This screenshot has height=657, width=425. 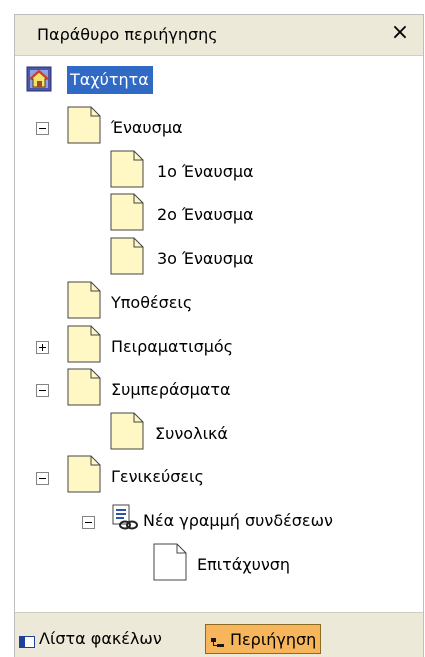 What do you see at coordinates (400, 34) in the screenshot?
I see `close-icon: ×` at bounding box center [400, 34].